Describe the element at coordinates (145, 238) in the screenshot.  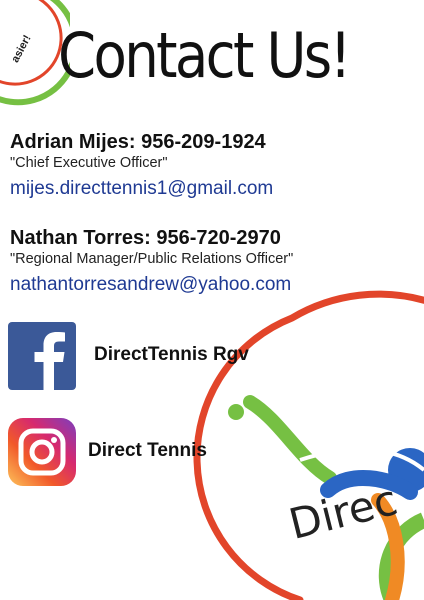
I see `contact-name-phone: Nathan Torres: 956-720-2970` at that location.